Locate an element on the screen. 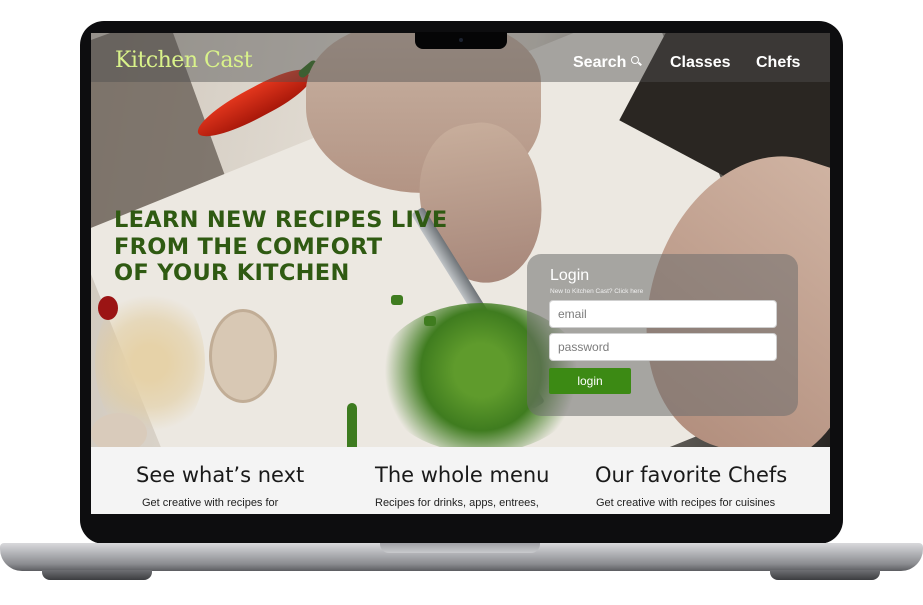  camera-icon is located at coordinates (461, 40).